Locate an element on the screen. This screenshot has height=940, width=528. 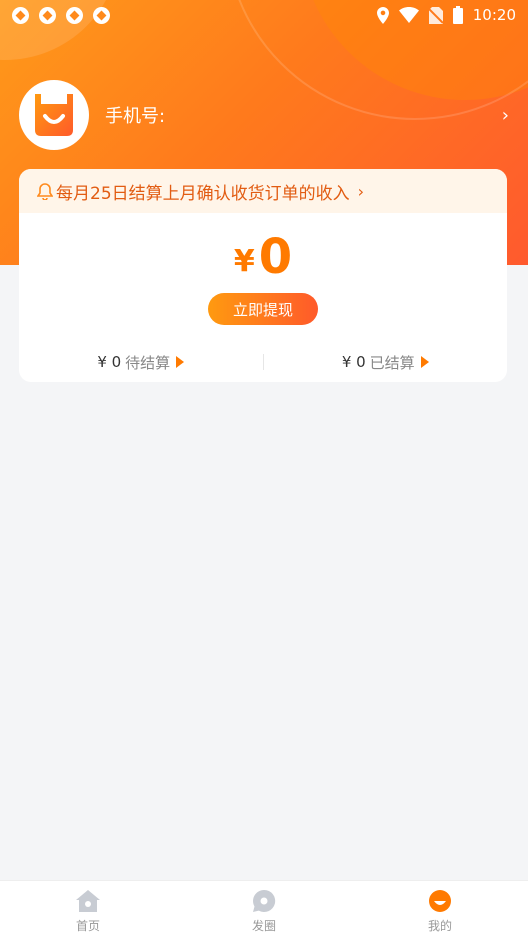
tab-label: 我的 is located at coordinates (439, 925).